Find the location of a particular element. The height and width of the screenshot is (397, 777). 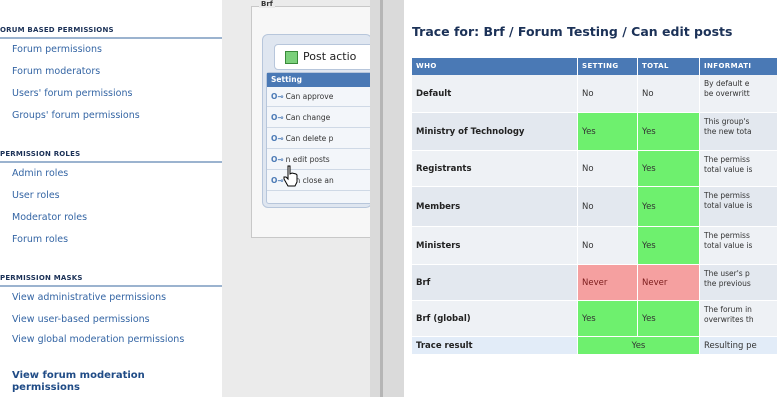

post-actions-toggle: Post actio is located at coordinates (322, 57).